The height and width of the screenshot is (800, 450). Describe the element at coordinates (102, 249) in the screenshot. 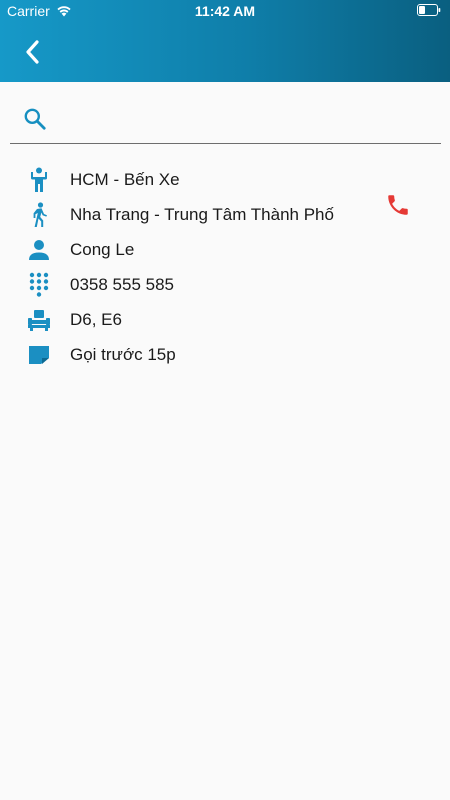

I see `customer-name: Cong Le` at that location.